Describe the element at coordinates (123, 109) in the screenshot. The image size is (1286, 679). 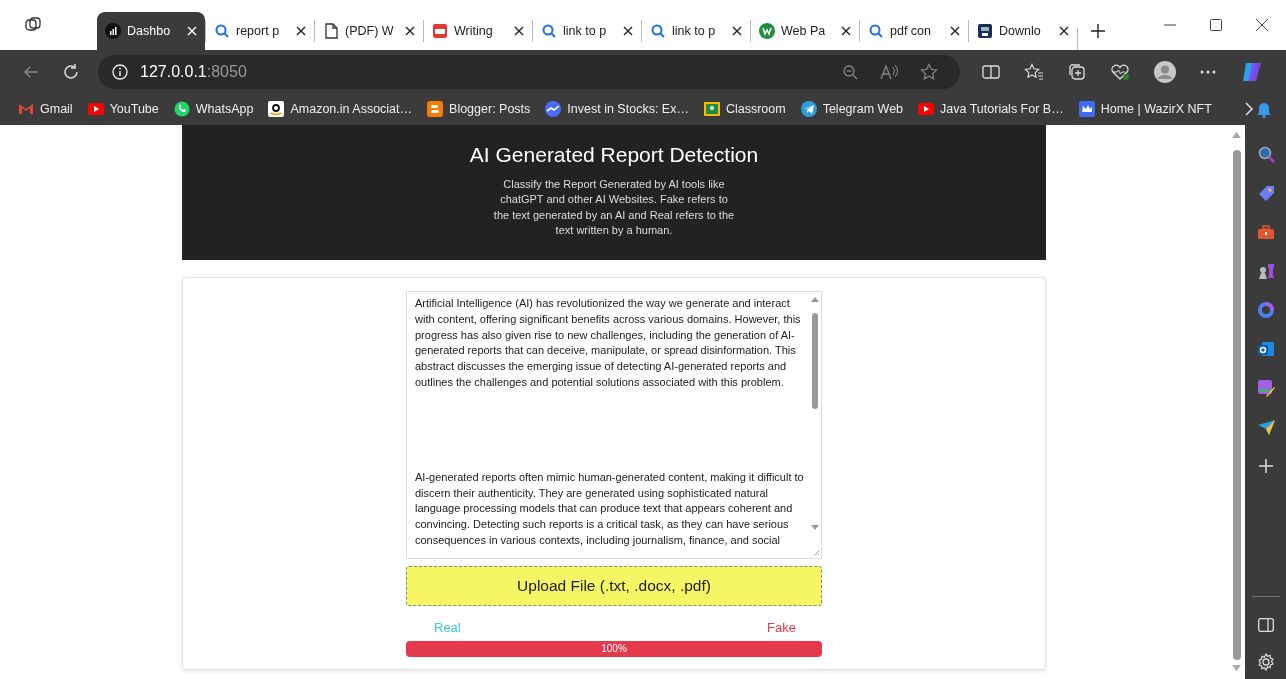
I see `bookmark-link: YouTube` at that location.